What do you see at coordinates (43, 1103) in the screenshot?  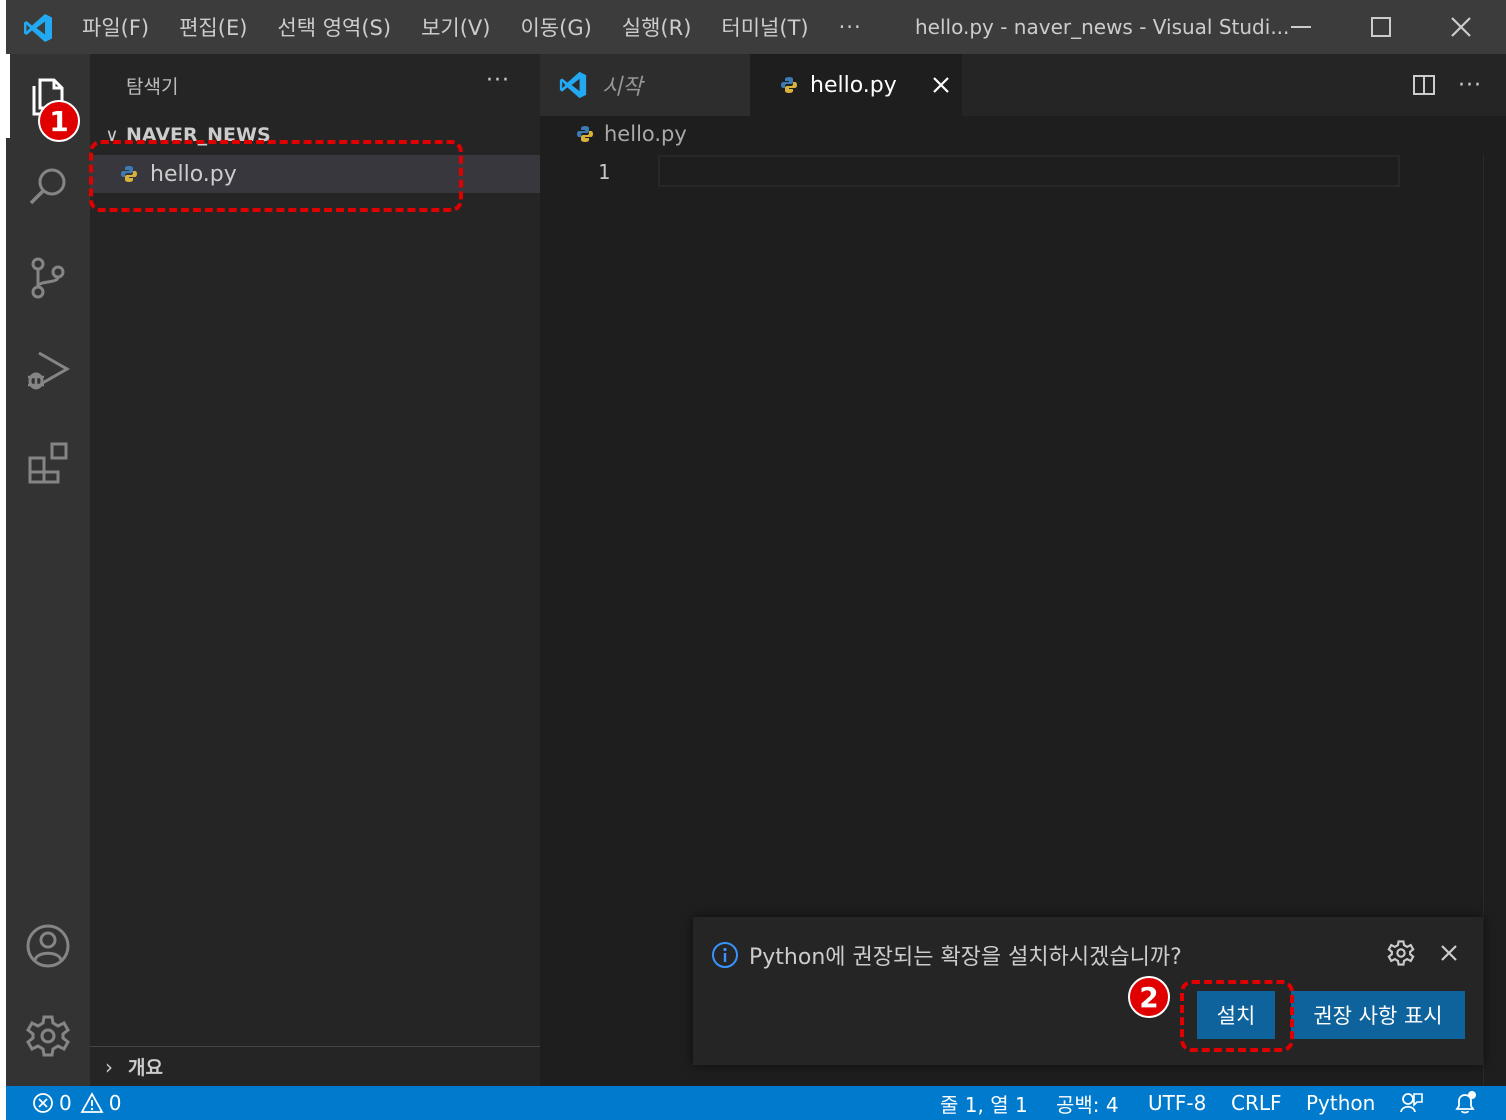 I see `error-icon` at bounding box center [43, 1103].